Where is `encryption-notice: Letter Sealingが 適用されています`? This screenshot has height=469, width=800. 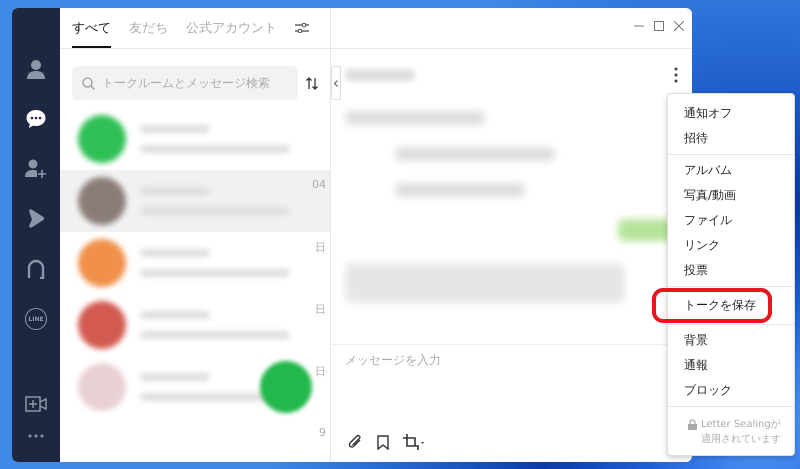
encryption-notice: Letter Sealingが 適用されています is located at coordinates (741, 432).